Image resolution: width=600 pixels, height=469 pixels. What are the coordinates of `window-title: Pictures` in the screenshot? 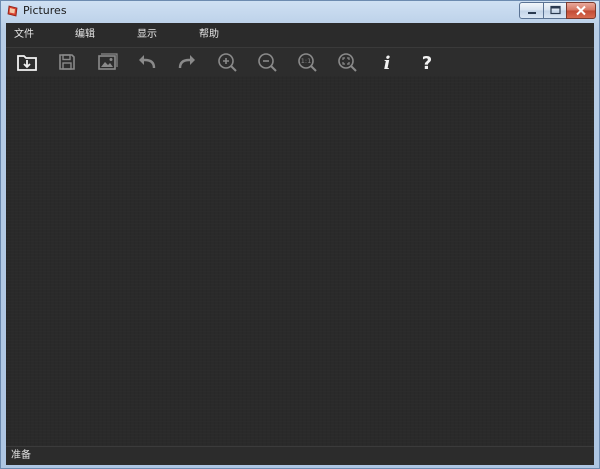 It's located at (45, 10).